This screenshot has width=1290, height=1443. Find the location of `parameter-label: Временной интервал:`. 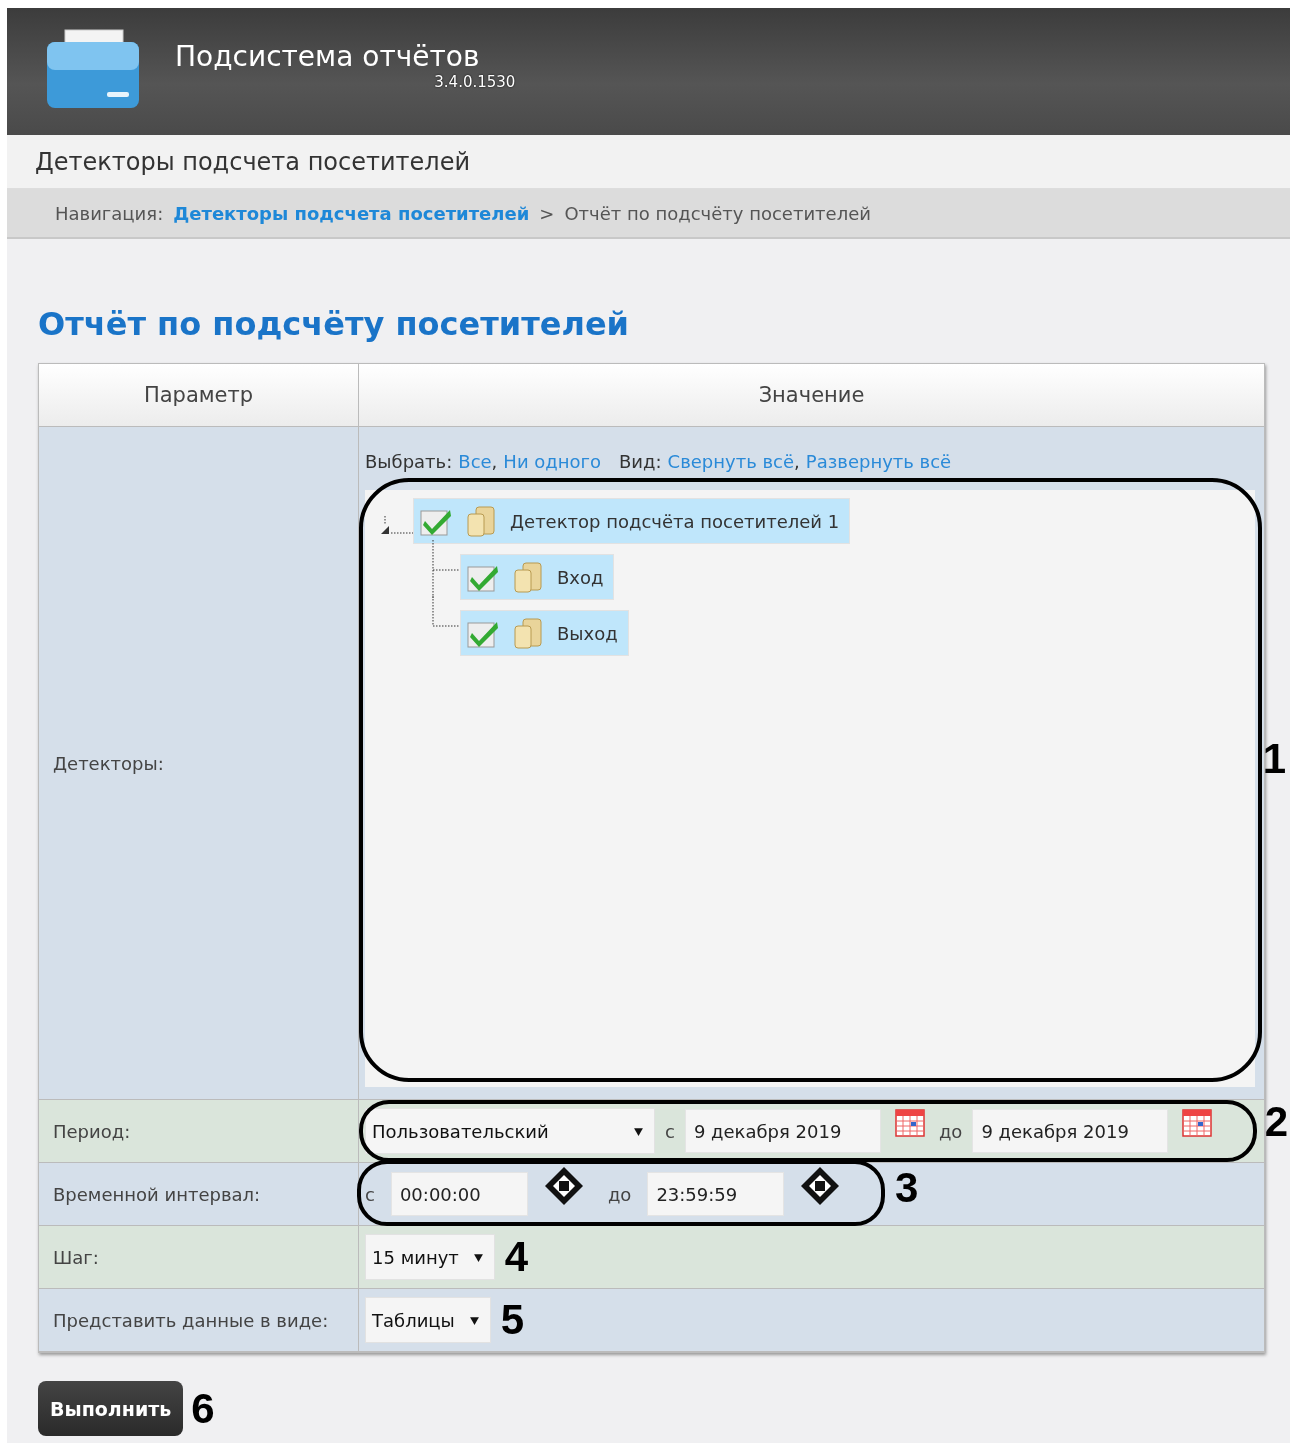

parameter-label: Временной интервал: is located at coordinates (199, 1194).